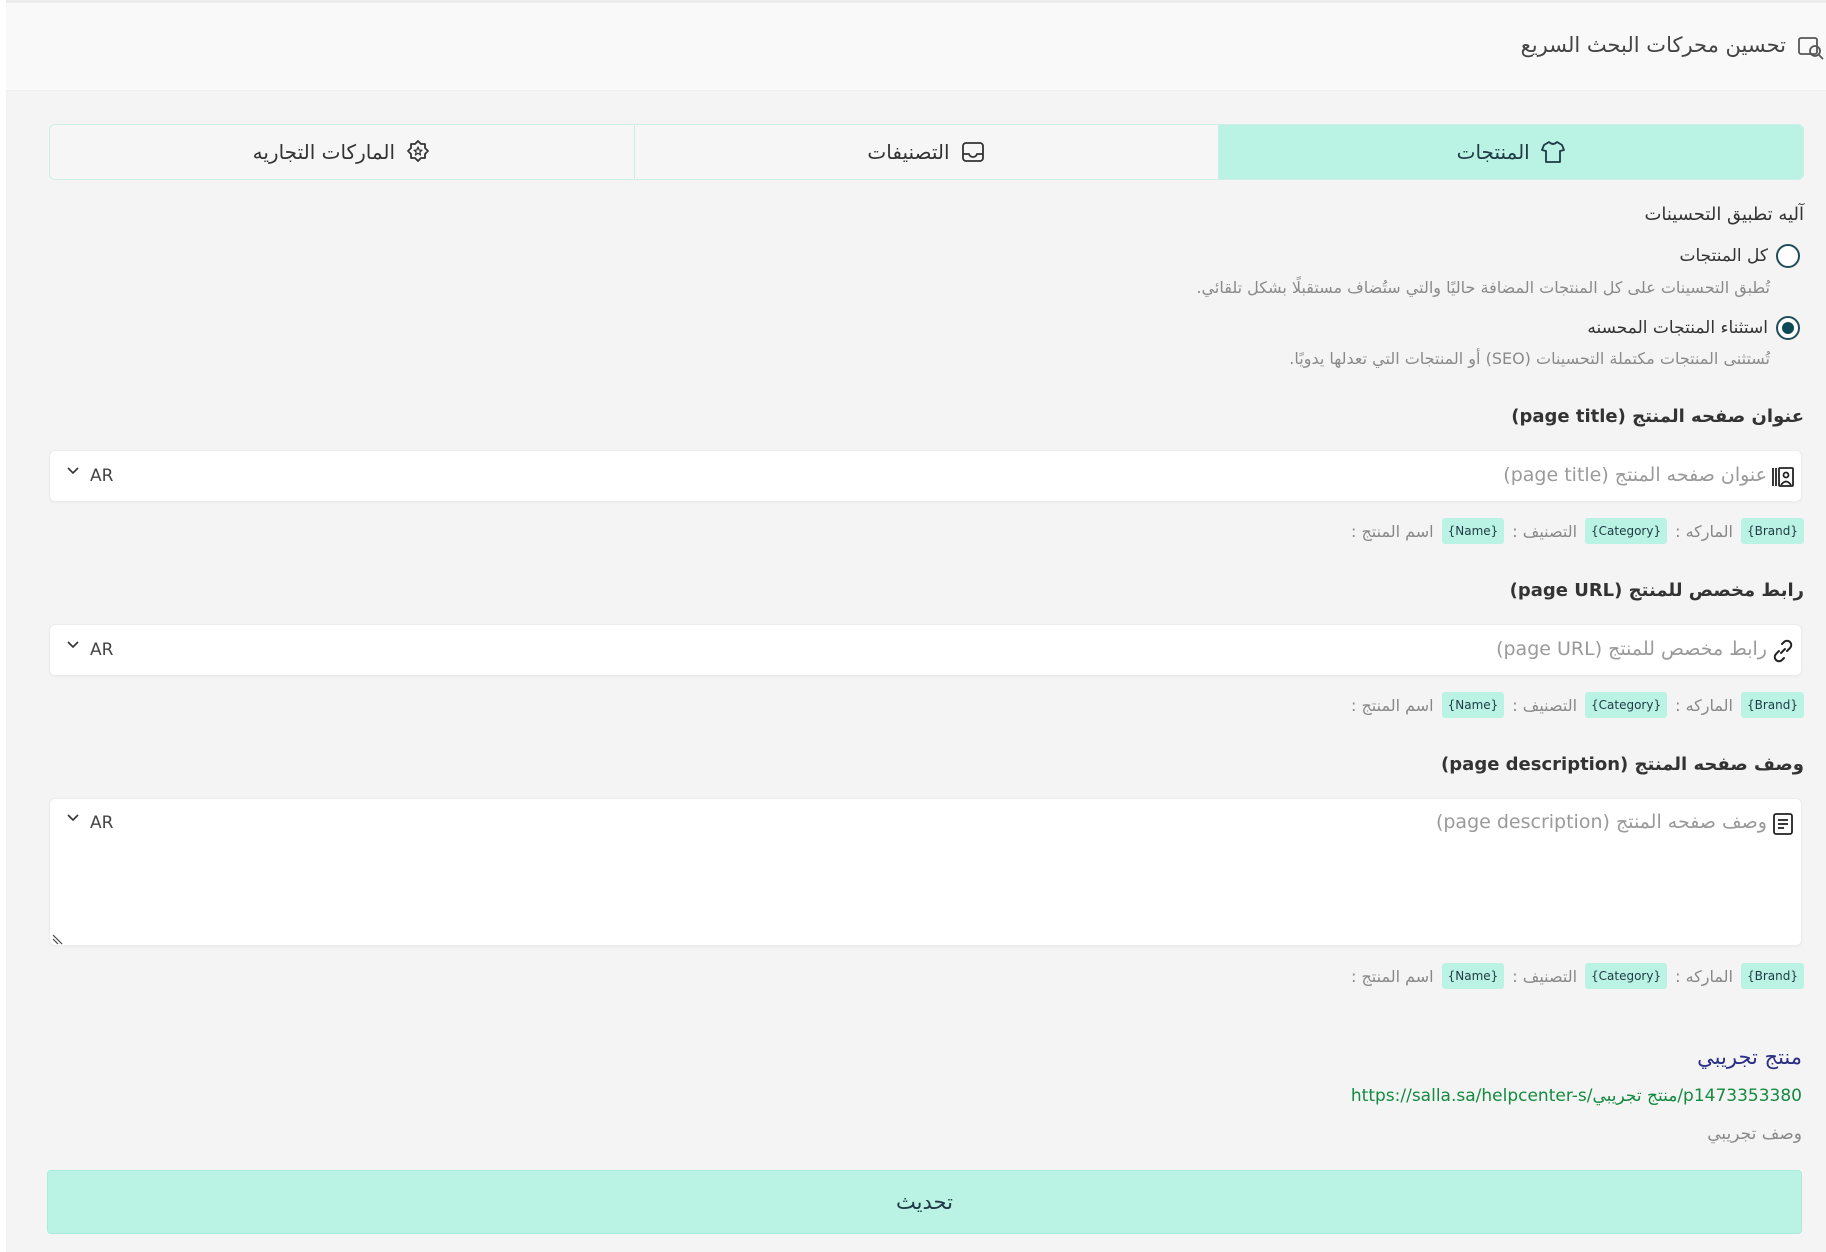 Image resolution: width=1826 pixels, height=1252 pixels. What do you see at coordinates (1788, 256) in the screenshot?
I see `radio-all-products-control` at bounding box center [1788, 256].